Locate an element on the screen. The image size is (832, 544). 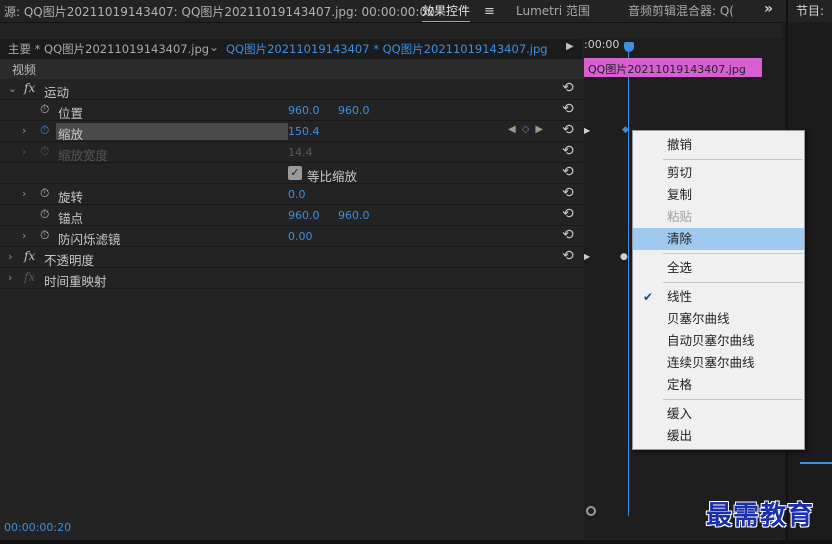
scale-width-value: 14.4 is located at coordinates (300, 152).